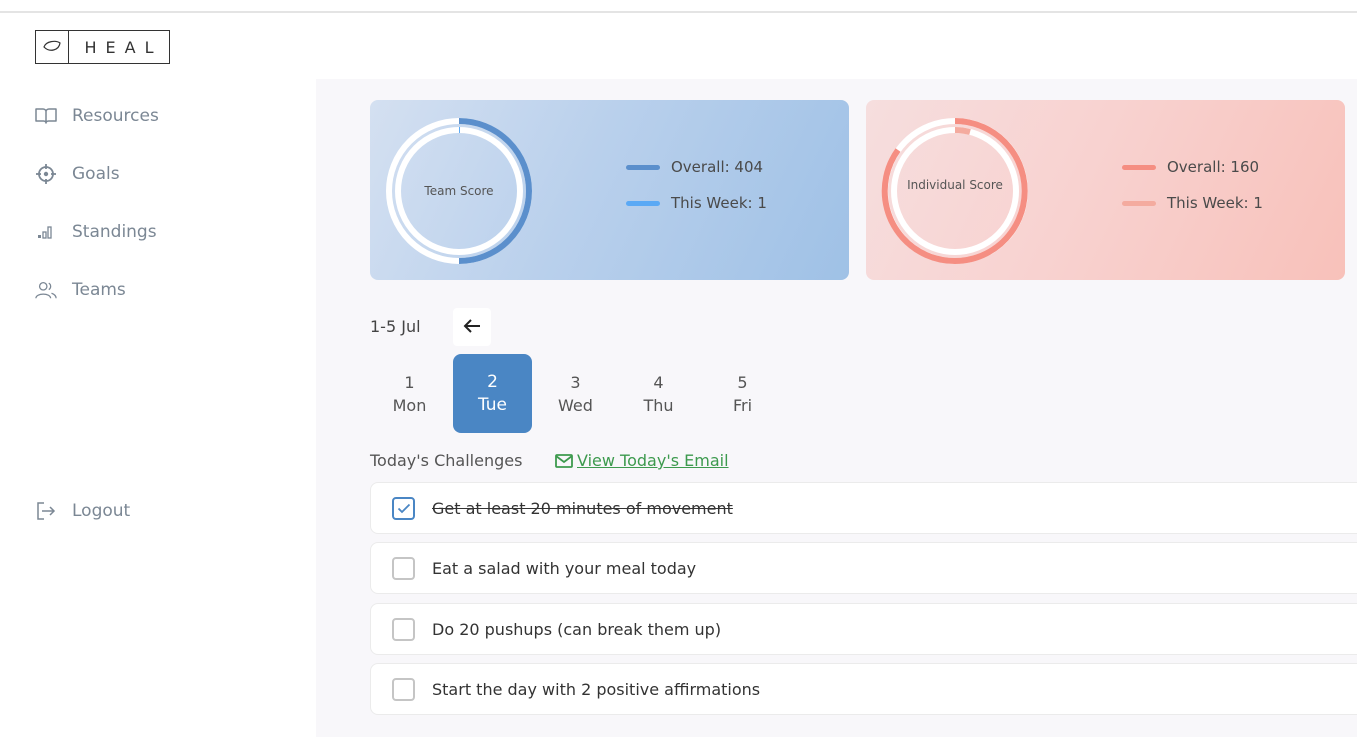 This screenshot has width=1357, height=737. What do you see at coordinates (717, 167) in the screenshot?
I see `legend-overall-label: Overall: 404` at bounding box center [717, 167].